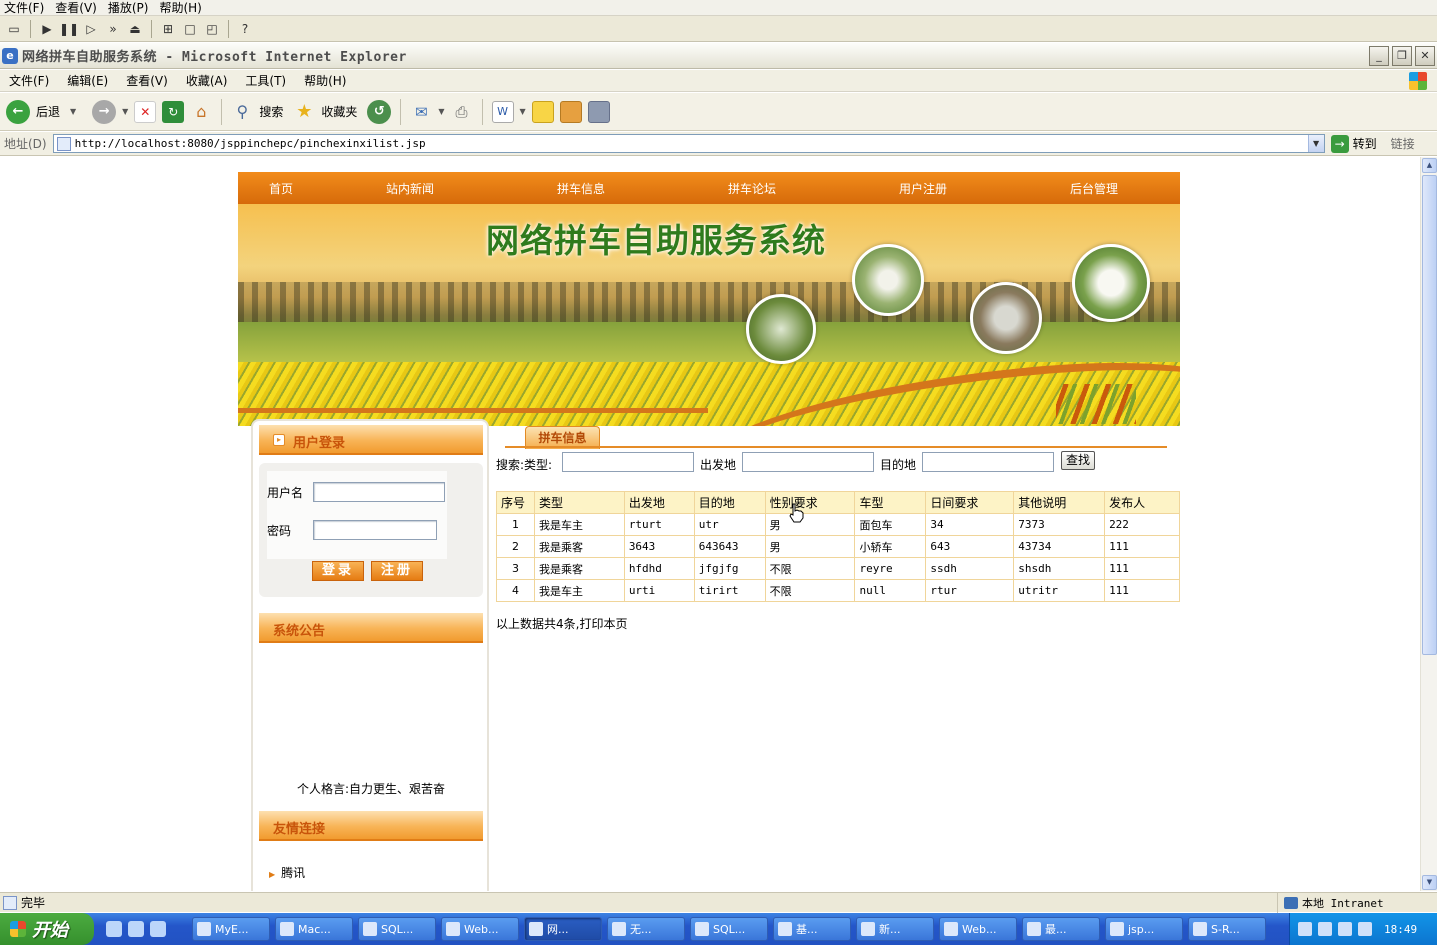 The width and height of the screenshot is (1437, 945). Describe the element at coordinates (319, 443) in the screenshot. I see `login-panel-title: 用户登录` at that location.